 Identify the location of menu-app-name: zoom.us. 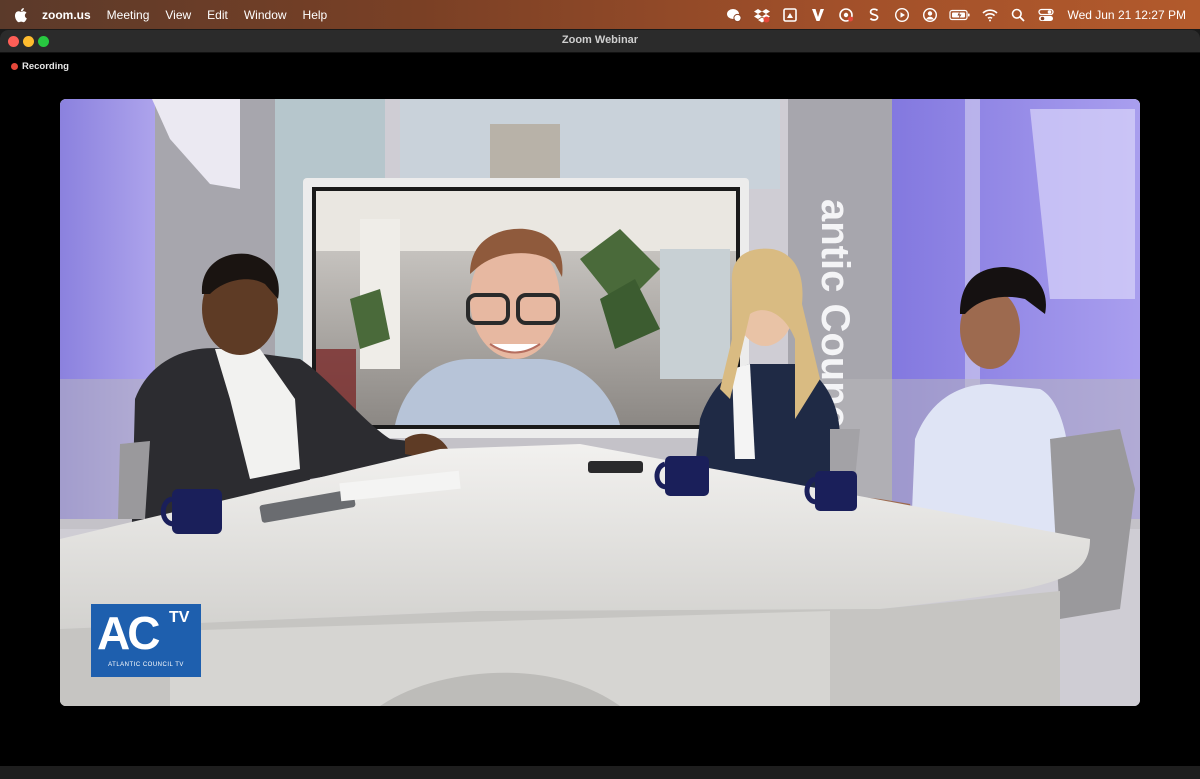
(66, 15).